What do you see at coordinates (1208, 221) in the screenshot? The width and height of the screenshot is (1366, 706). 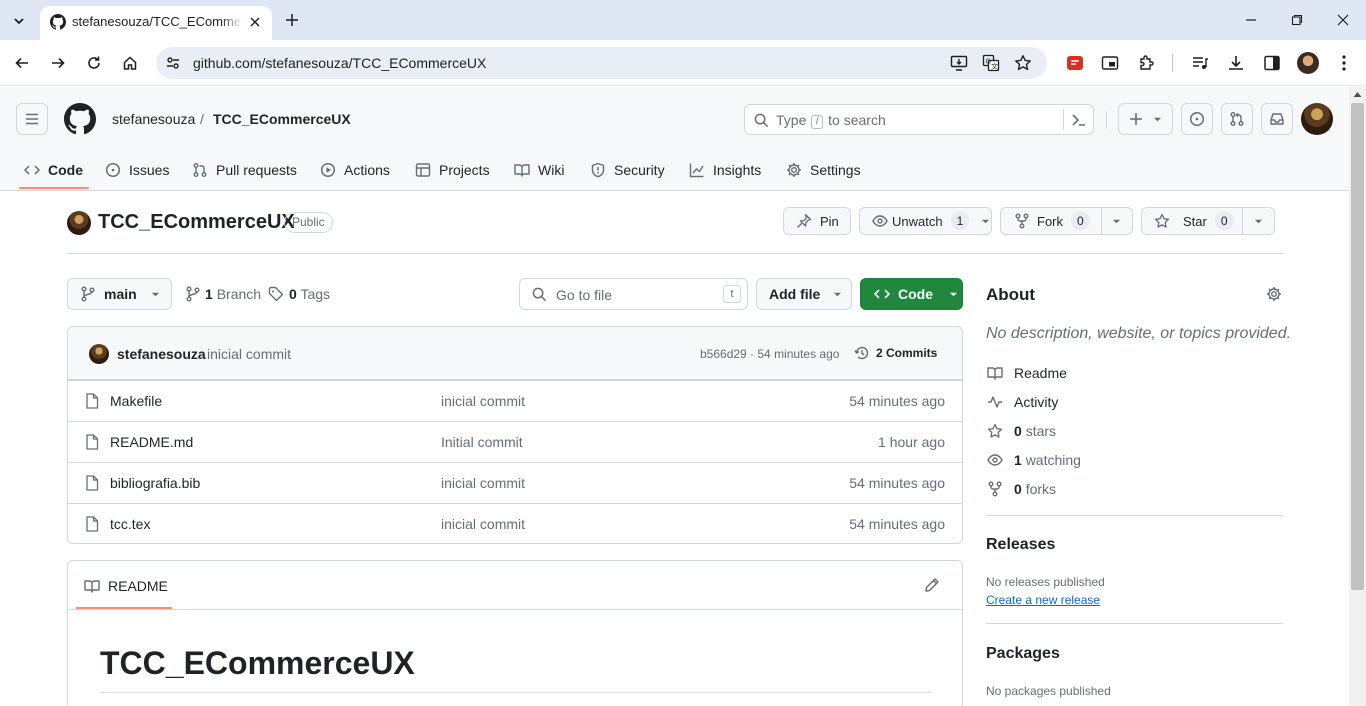 I see `star-button: Star 0` at bounding box center [1208, 221].